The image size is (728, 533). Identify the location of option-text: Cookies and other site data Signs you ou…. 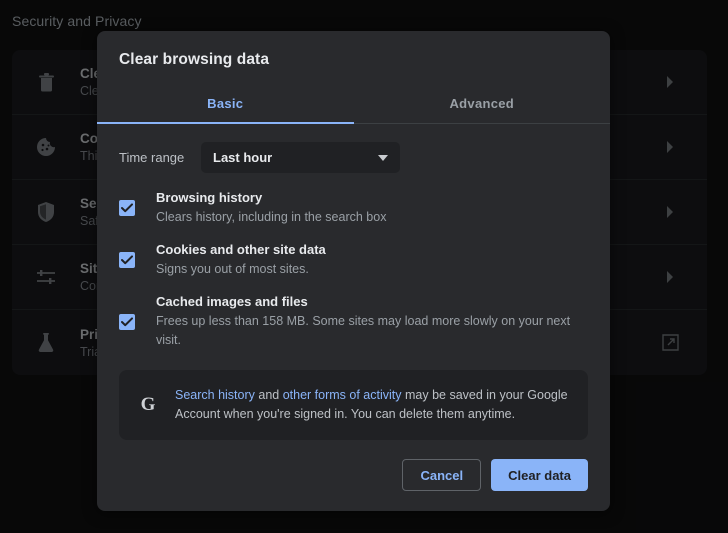
(361, 260).